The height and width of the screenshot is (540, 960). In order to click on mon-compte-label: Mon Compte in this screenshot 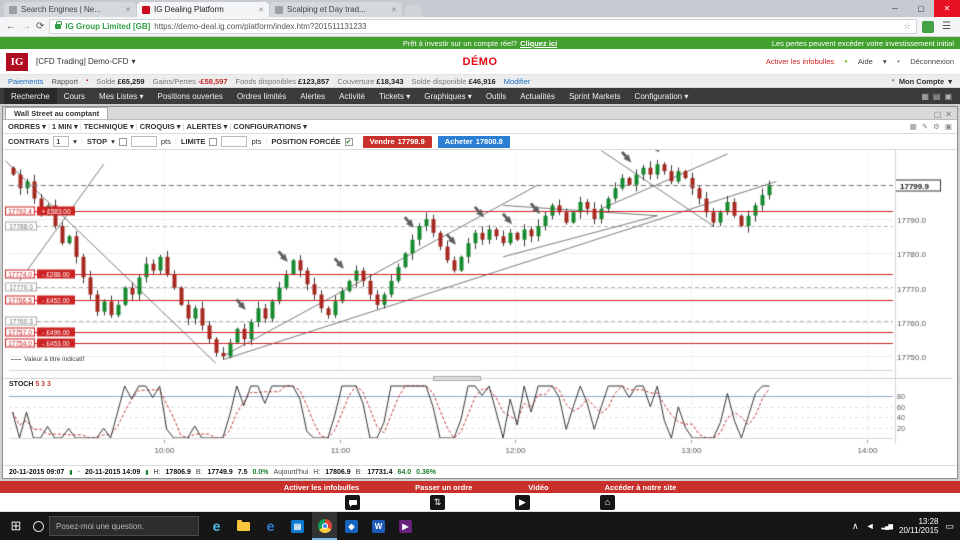, I will do `click(921, 81)`.